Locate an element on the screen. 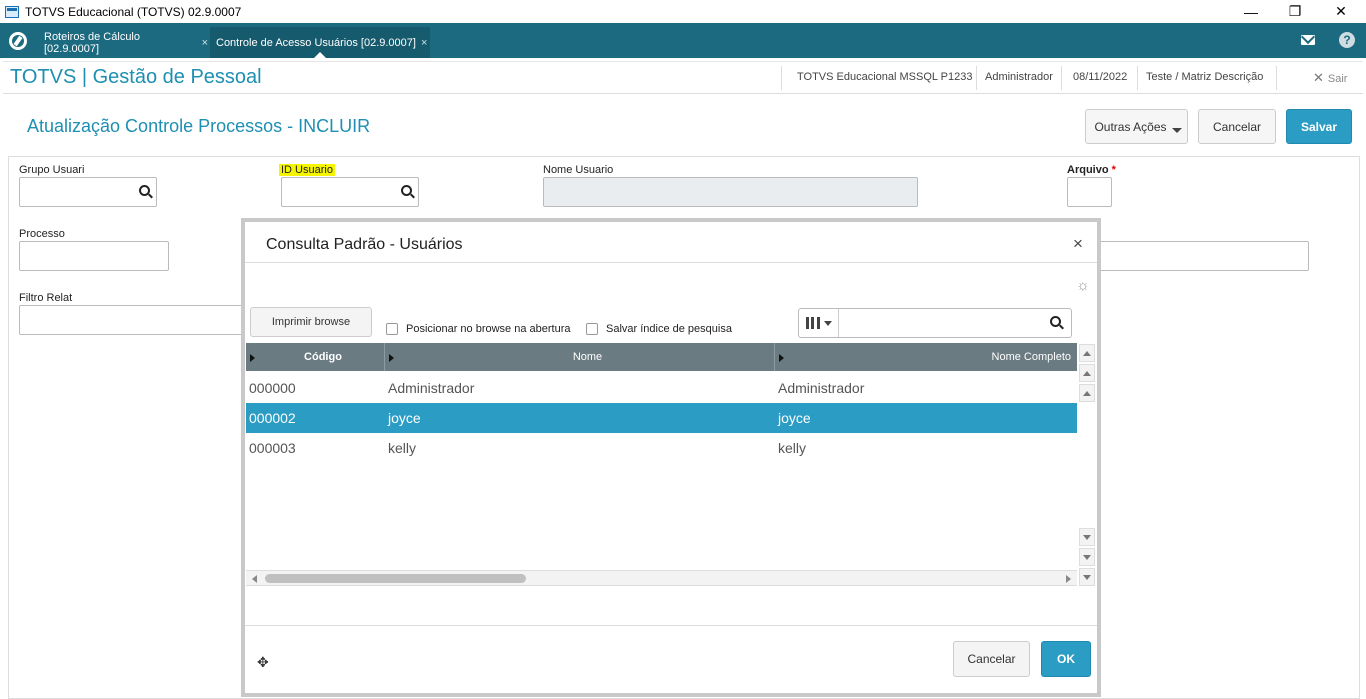 This screenshot has width=1366, height=699. id-usuario-label: ID Usuario is located at coordinates (307, 170).